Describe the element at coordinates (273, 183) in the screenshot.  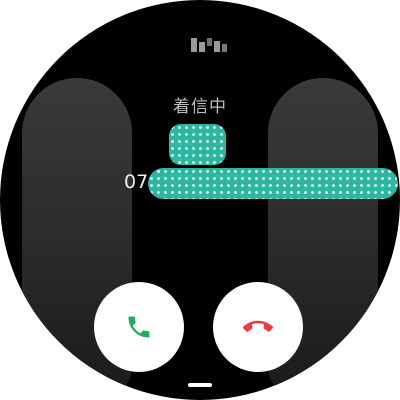
I see `caller-number-redacted` at that location.